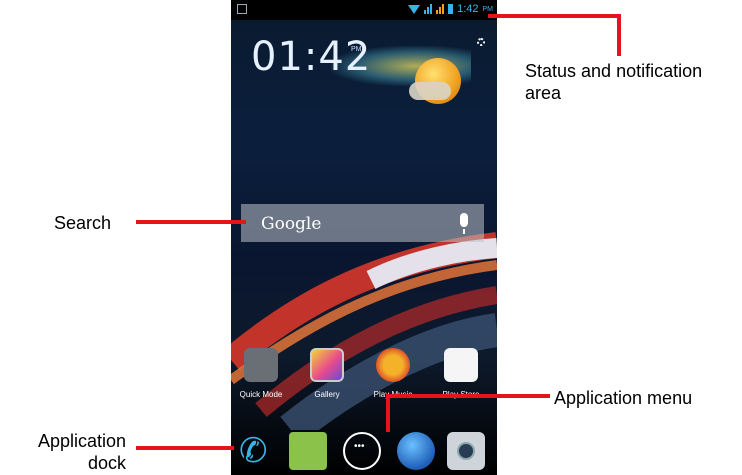  I want to click on search-label: Google, so click(291, 224).